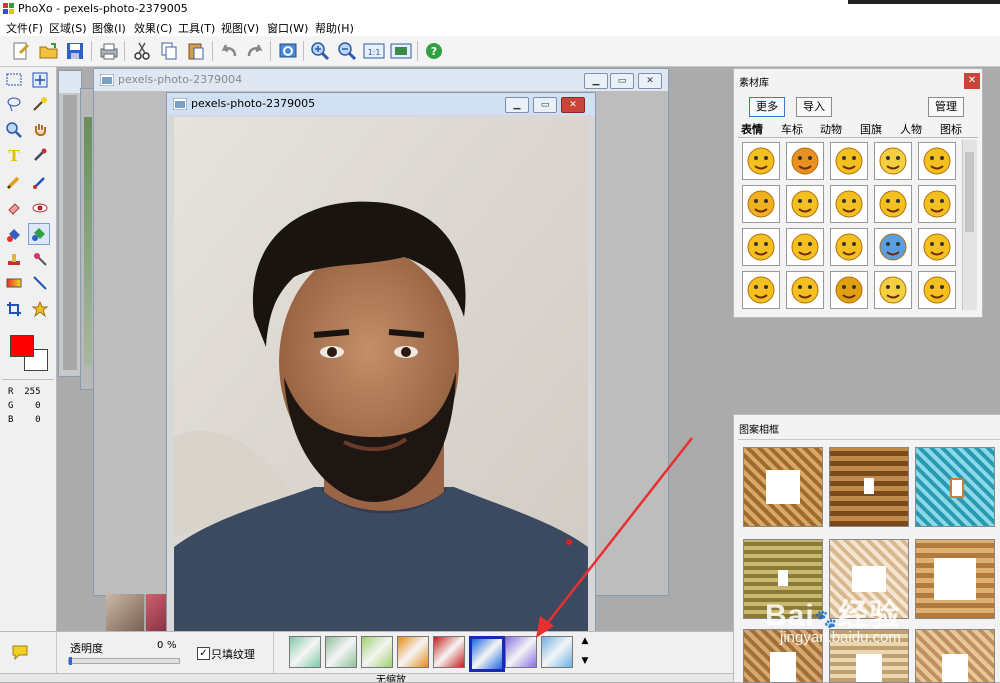  Describe the element at coordinates (752, 129) in the screenshot. I see `tab-expressions: 表情` at that location.